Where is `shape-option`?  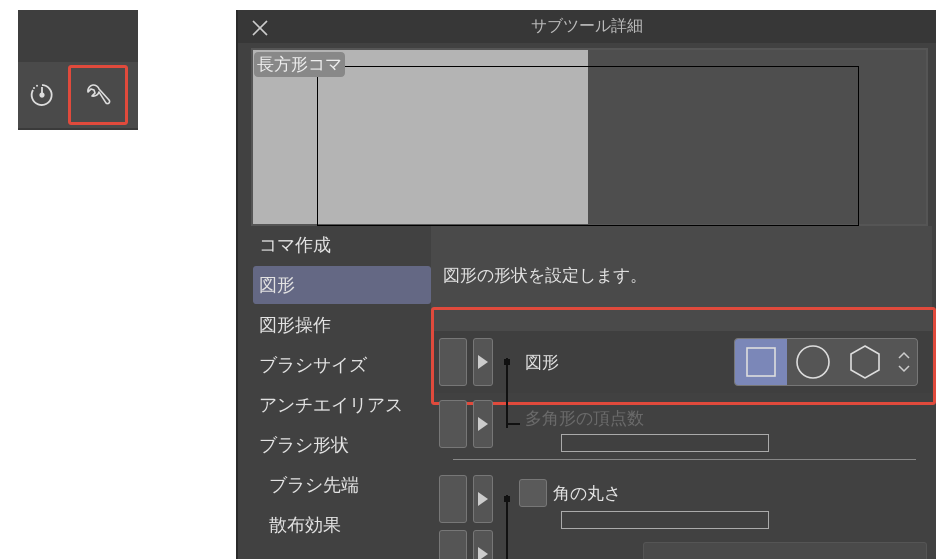
shape-option is located at coordinates (761, 362).